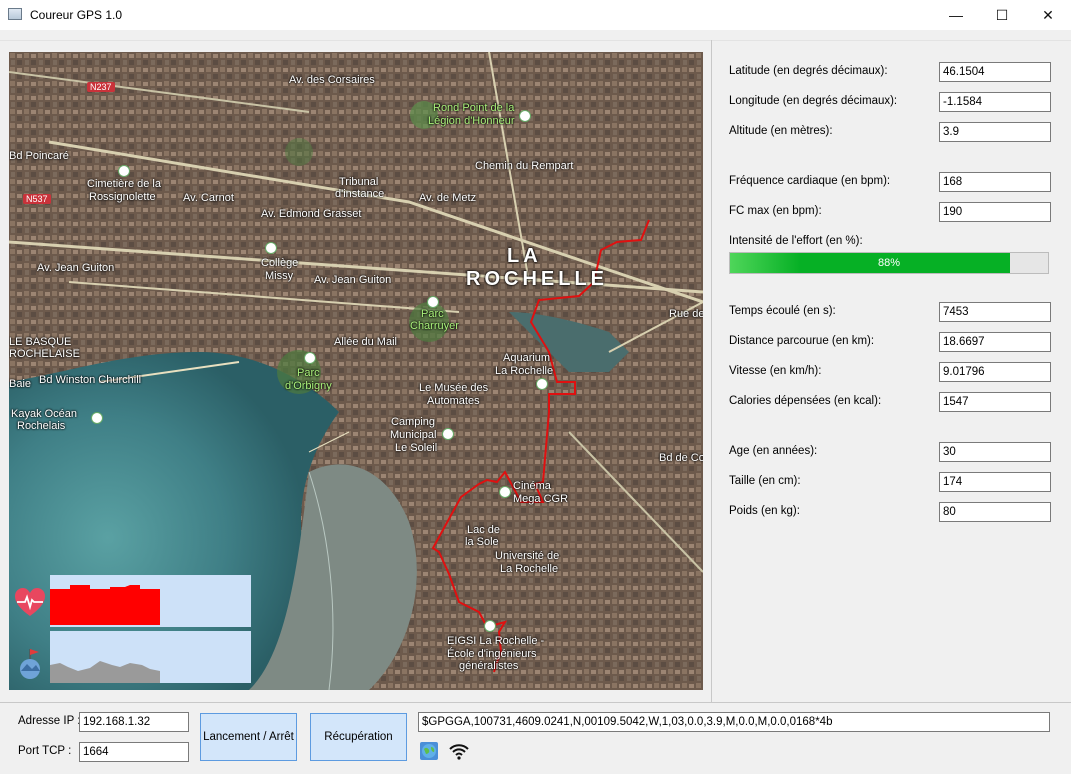 The image size is (1071, 774). Describe the element at coordinates (995, 72) in the screenshot. I see `latitude-field: 46.1504` at that location.